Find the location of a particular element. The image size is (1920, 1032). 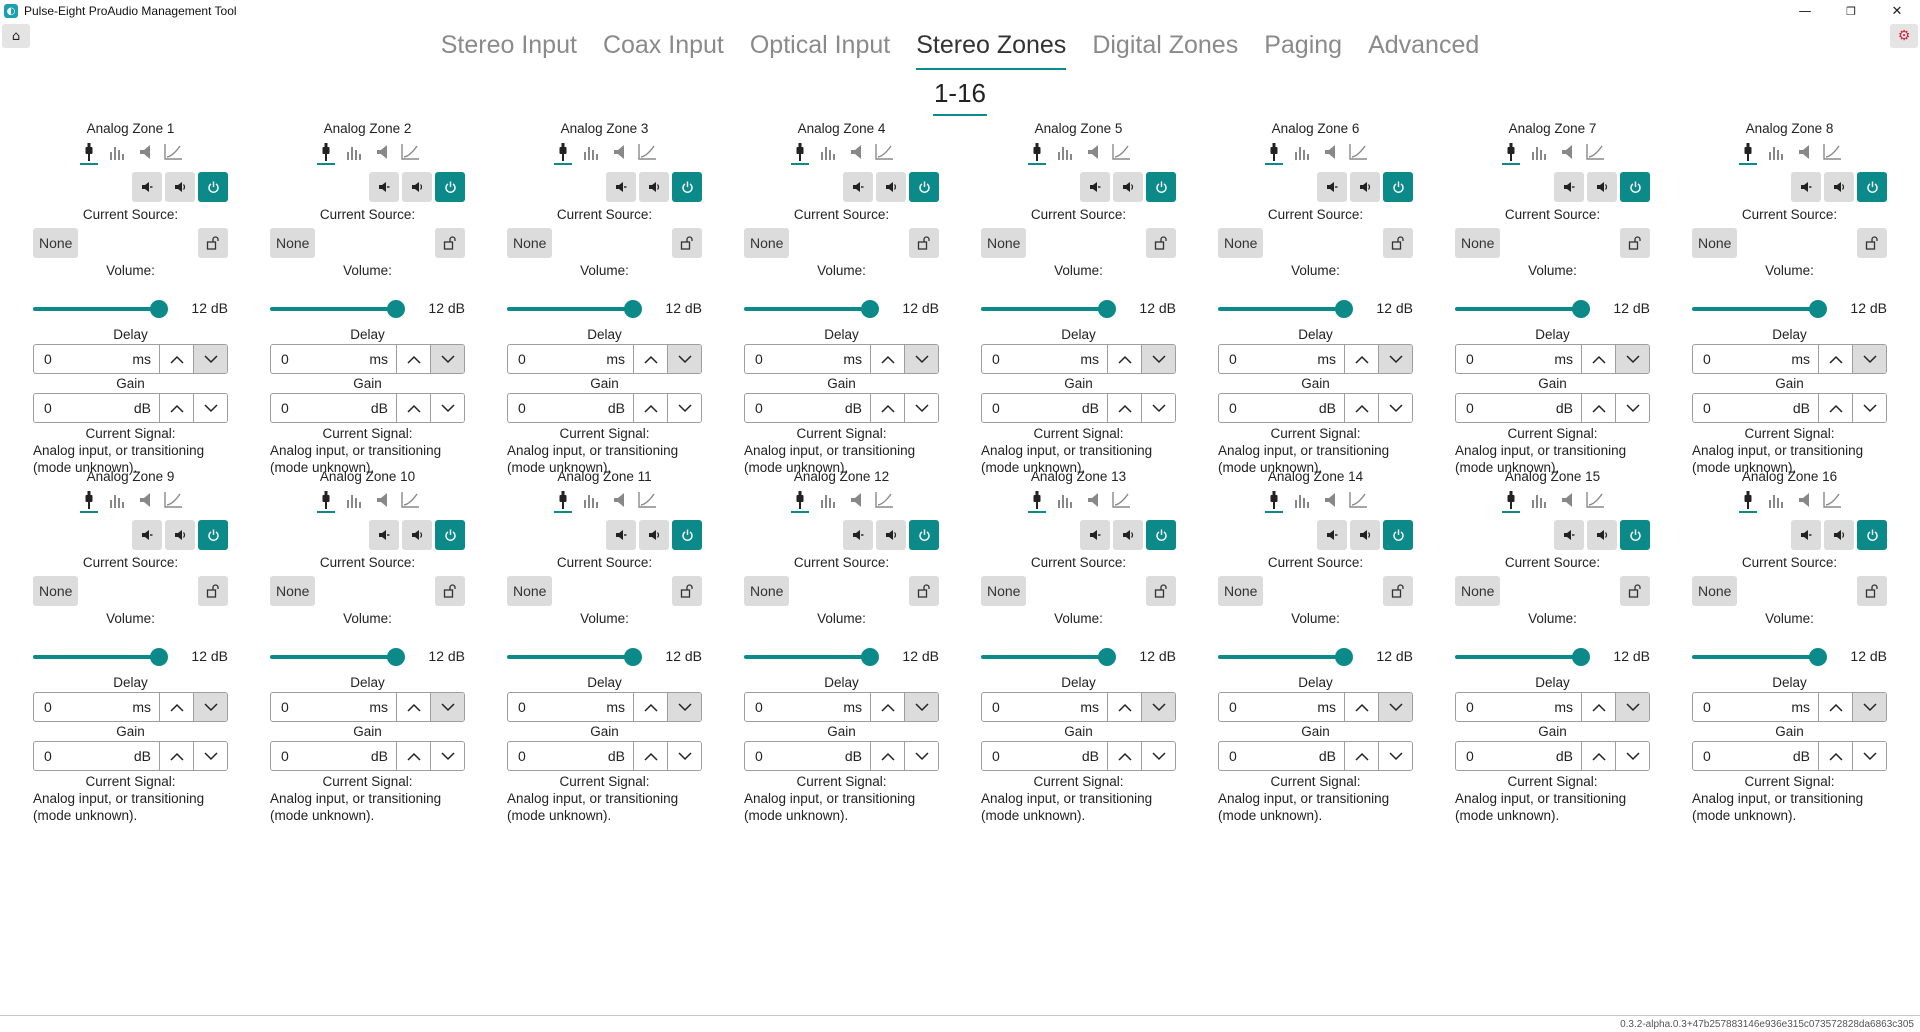

tab-stereo-input: Stereo Input is located at coordinates (509, 49).